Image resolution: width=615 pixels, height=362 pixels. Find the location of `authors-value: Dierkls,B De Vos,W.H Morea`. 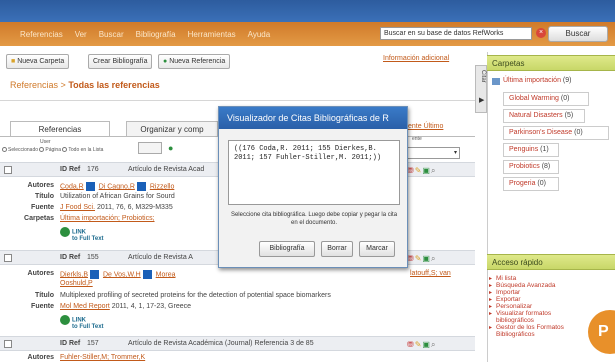

authors-value: Dierkls,B De Vos,W.H Morea is located at coordinates (118, 274).